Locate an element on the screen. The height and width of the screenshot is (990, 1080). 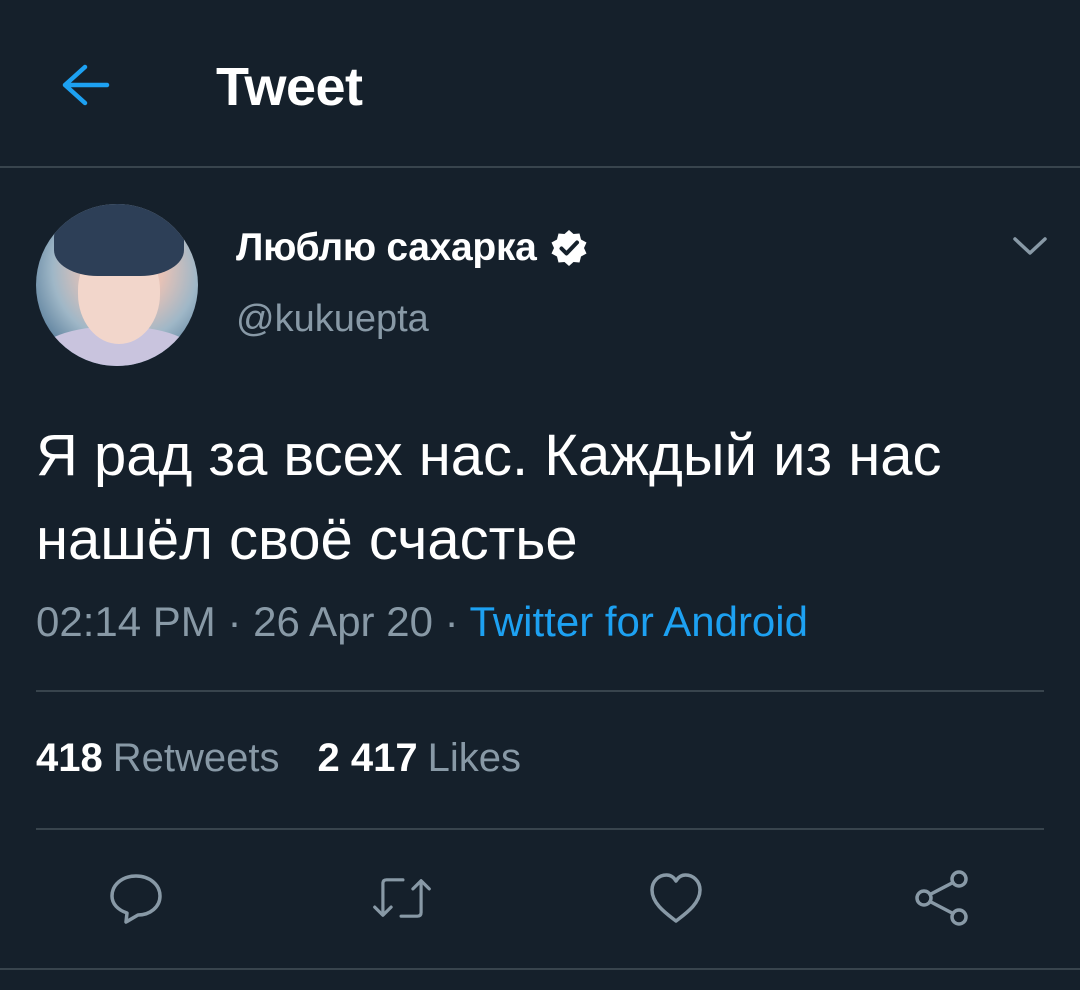
avatar is located at coordinates (117, 285).